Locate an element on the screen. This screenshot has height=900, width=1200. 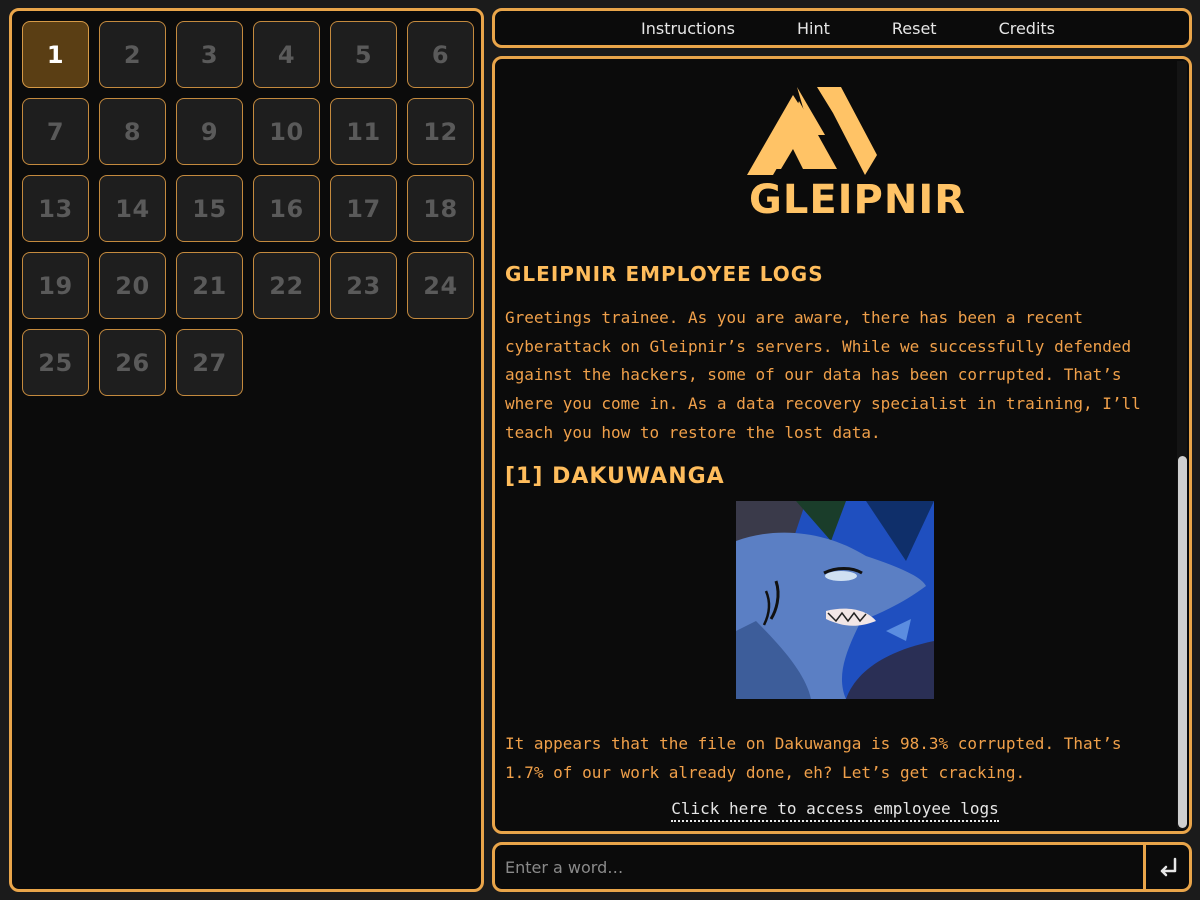
word-input-bar is located at coordinates (842, 867).